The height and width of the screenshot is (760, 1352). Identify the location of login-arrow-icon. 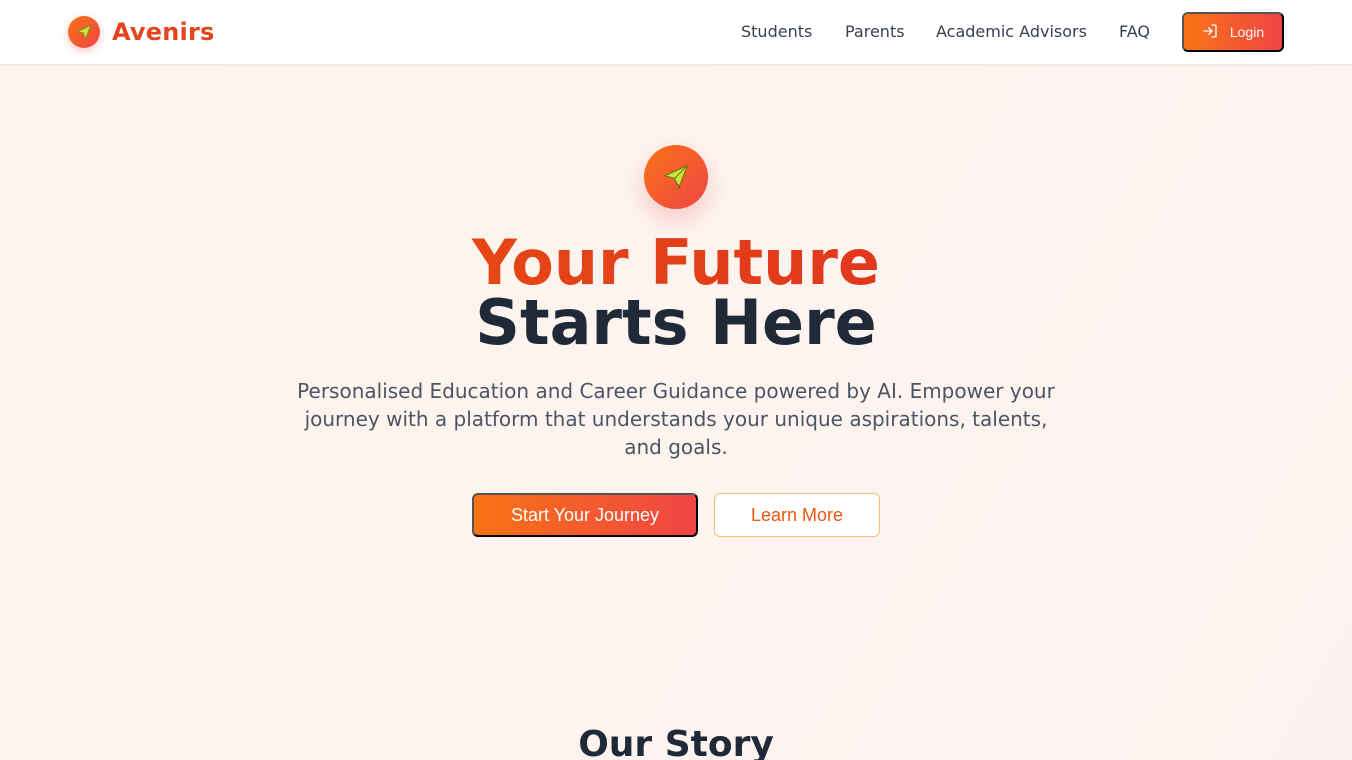
(1210, 32).